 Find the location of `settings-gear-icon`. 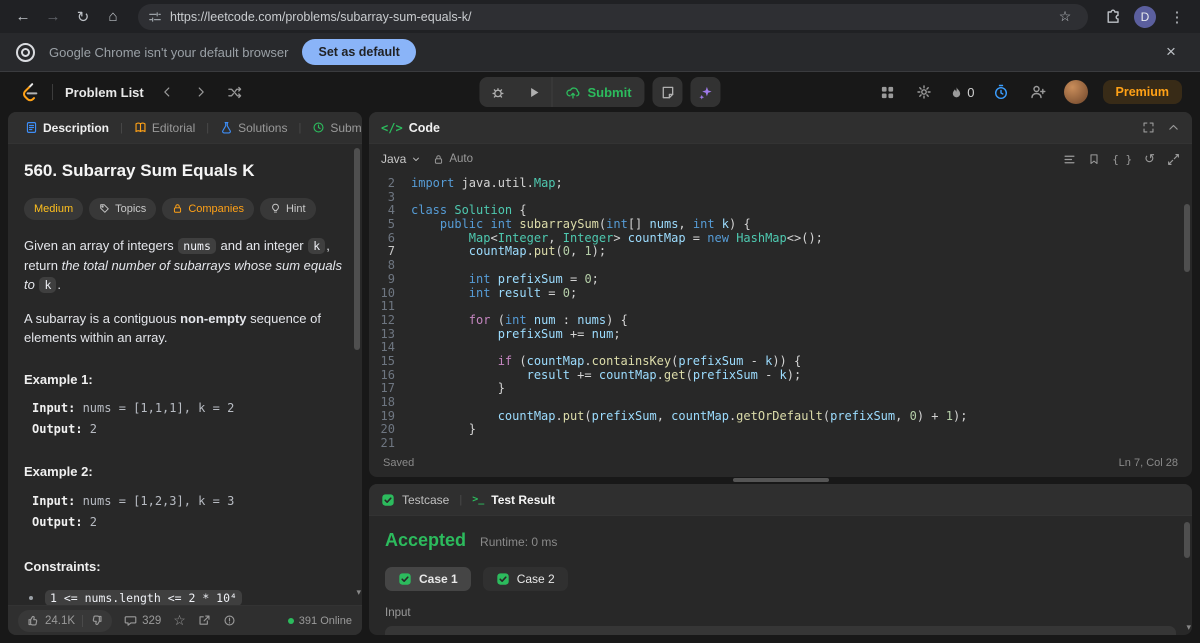

settings-gear-icon is located at coordinates (924, 92).